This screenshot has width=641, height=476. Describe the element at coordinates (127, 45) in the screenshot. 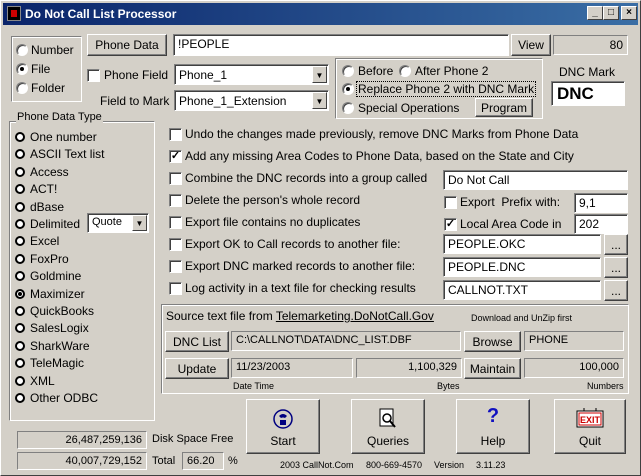

I see `phone-data-button: Phone Data` at that location.